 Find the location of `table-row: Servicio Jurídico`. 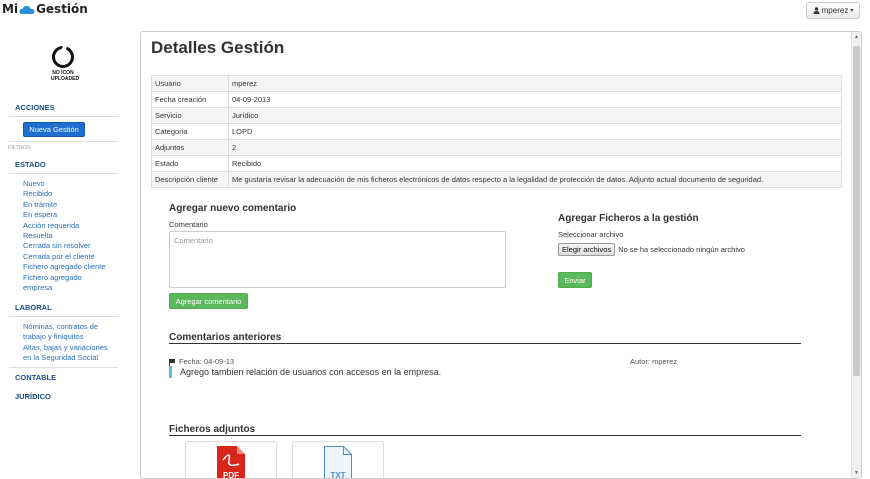

table-row: Servicio Jurídico is located at coordinates (496, 115).